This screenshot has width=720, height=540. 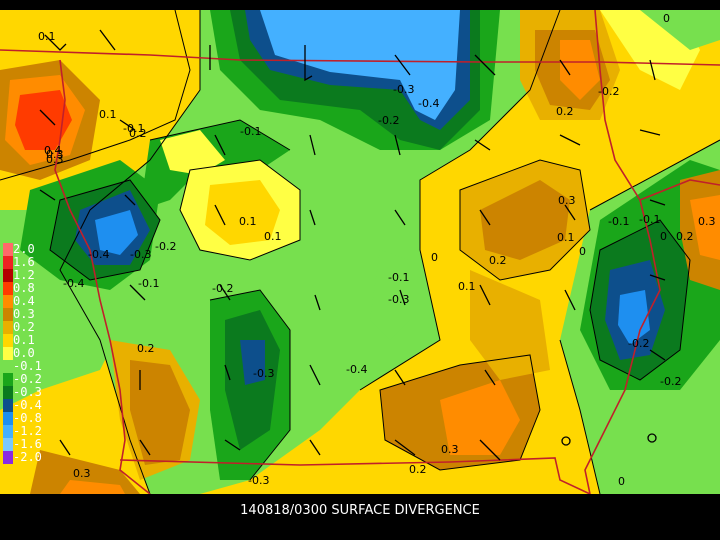 What do you see at coordinates (360, 510) in the screenshot?
I see `map-caption: 140818/0300 SURFACE DIVERGENCE` at bounding box center [360, 510].